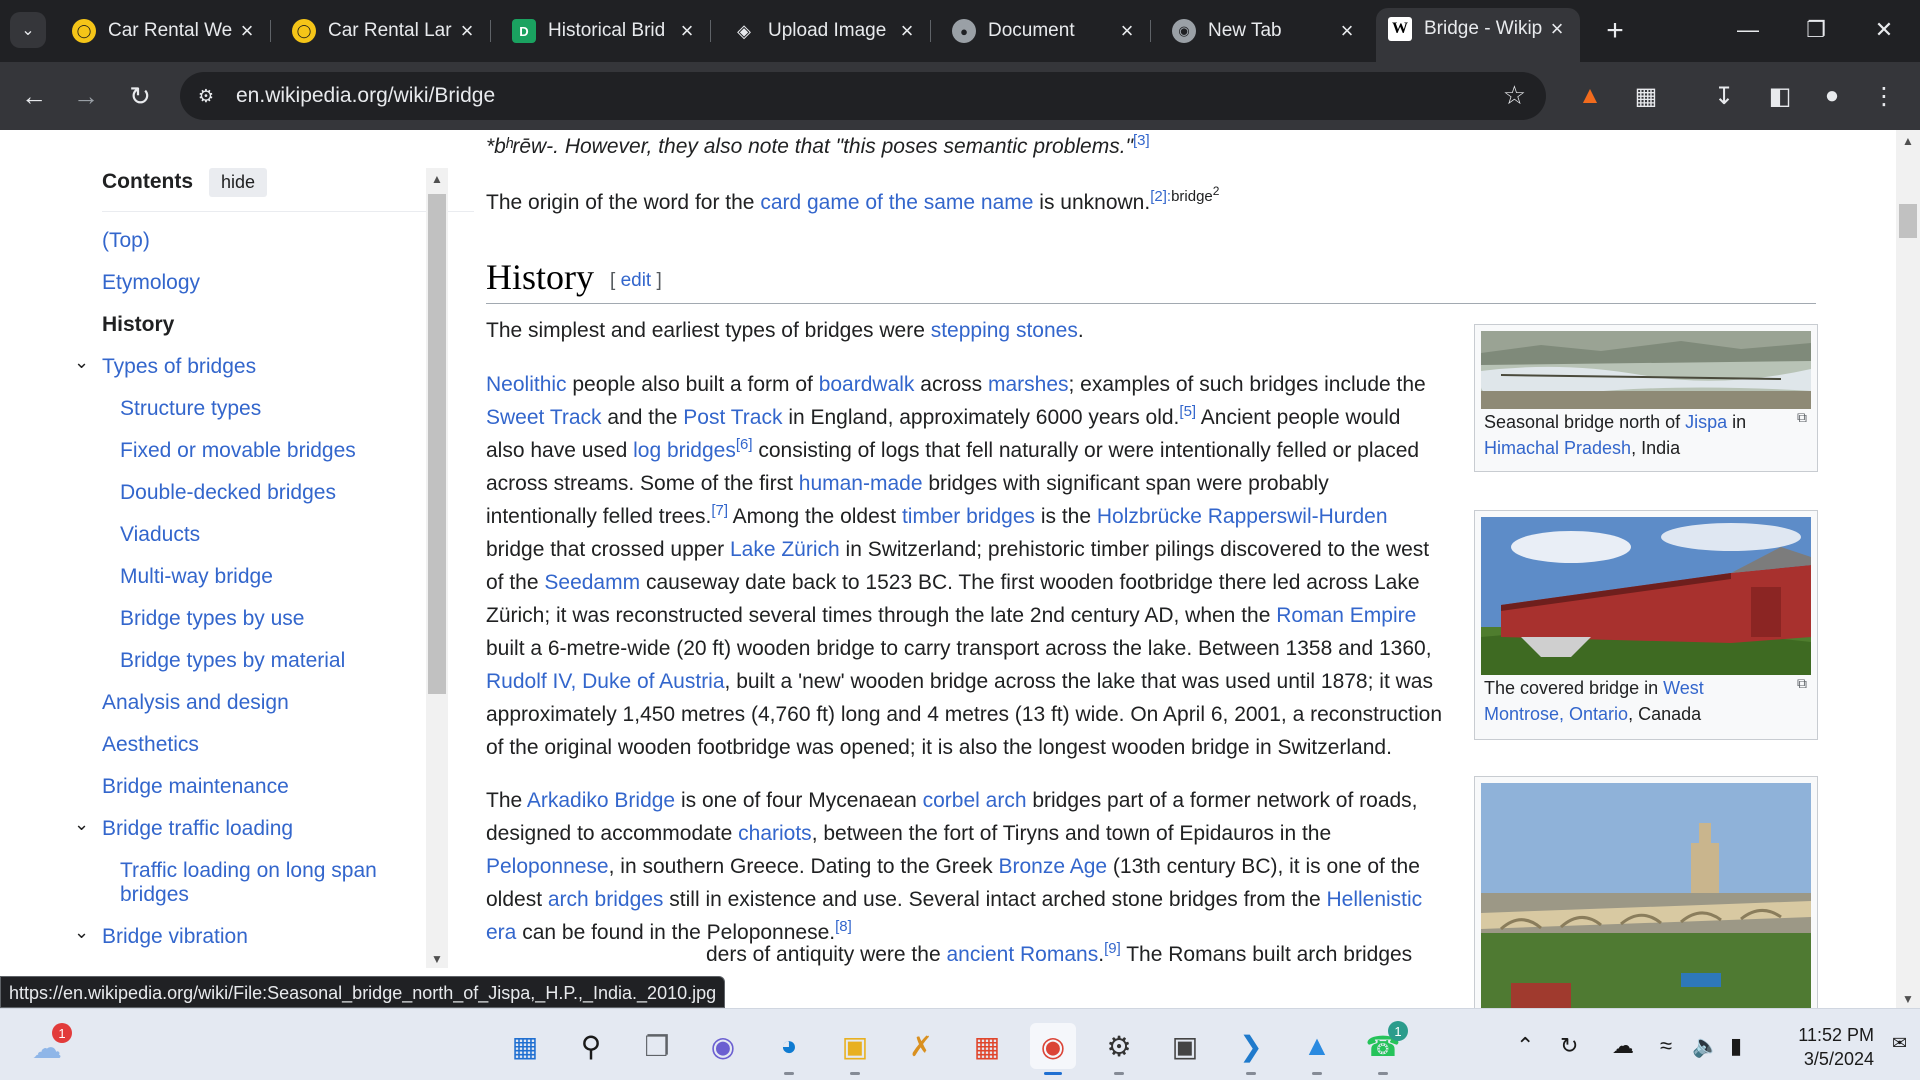 This screenshot has height=1080, width=1920. I want to click on tab-upload-image: ◈ Upload Image ×, so click(825, 31).